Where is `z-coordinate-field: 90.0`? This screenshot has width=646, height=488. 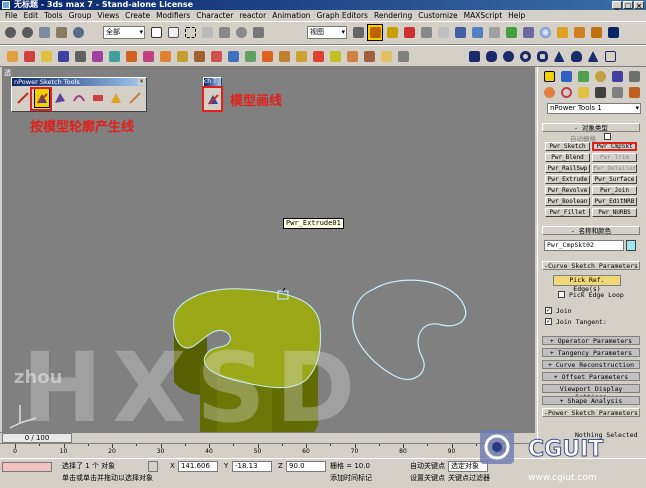
z-coordinate-field: 90.0 is located at coordinates (306, 466).